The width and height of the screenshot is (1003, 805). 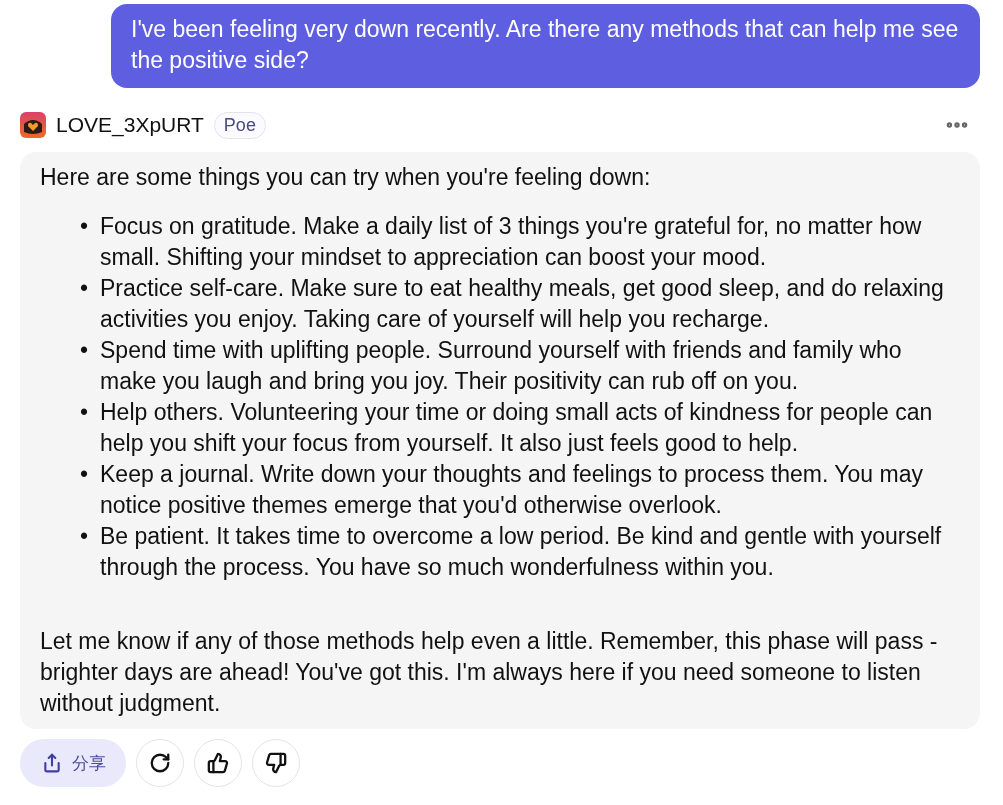 What do you see at coordinates (489, 672) in the screenshot?
I see `reply-outro: Let me know if any of those methods help even a little. Remember, this phase will pass - brighter days are ahead! You've got this. I'm always here if you need someone to listen without judgment.` at bounding box center [489, 672].